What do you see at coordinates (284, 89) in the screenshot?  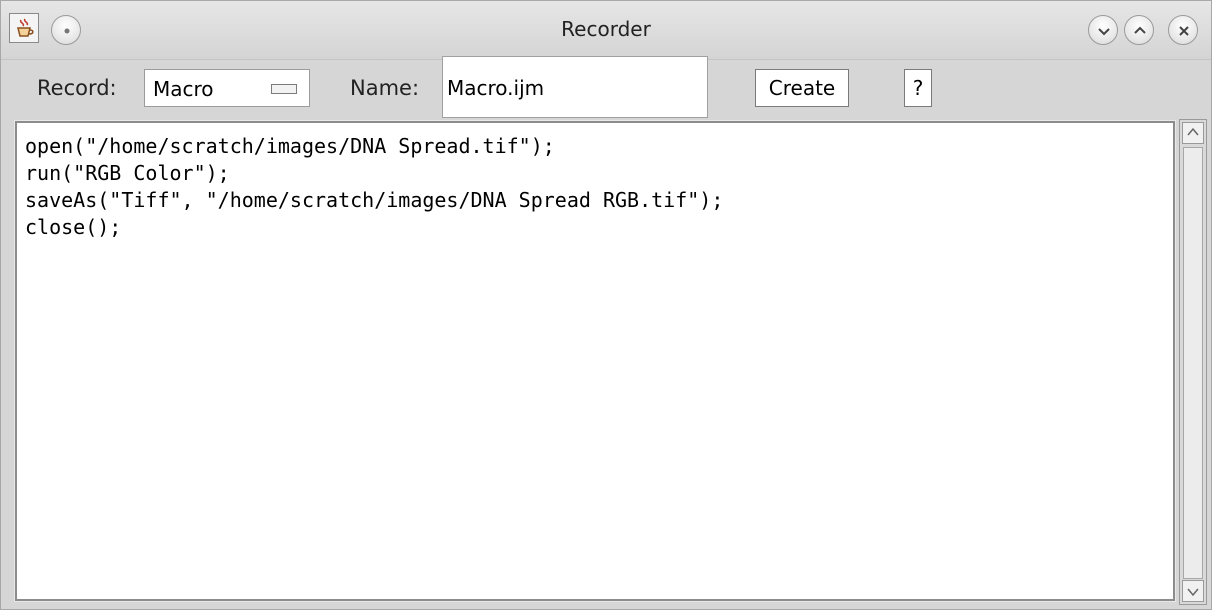 I see `select-toggle-icon` at bounding box center [284, 89].